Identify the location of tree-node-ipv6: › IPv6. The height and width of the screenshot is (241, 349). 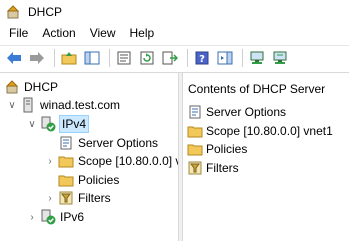
(55, 217).